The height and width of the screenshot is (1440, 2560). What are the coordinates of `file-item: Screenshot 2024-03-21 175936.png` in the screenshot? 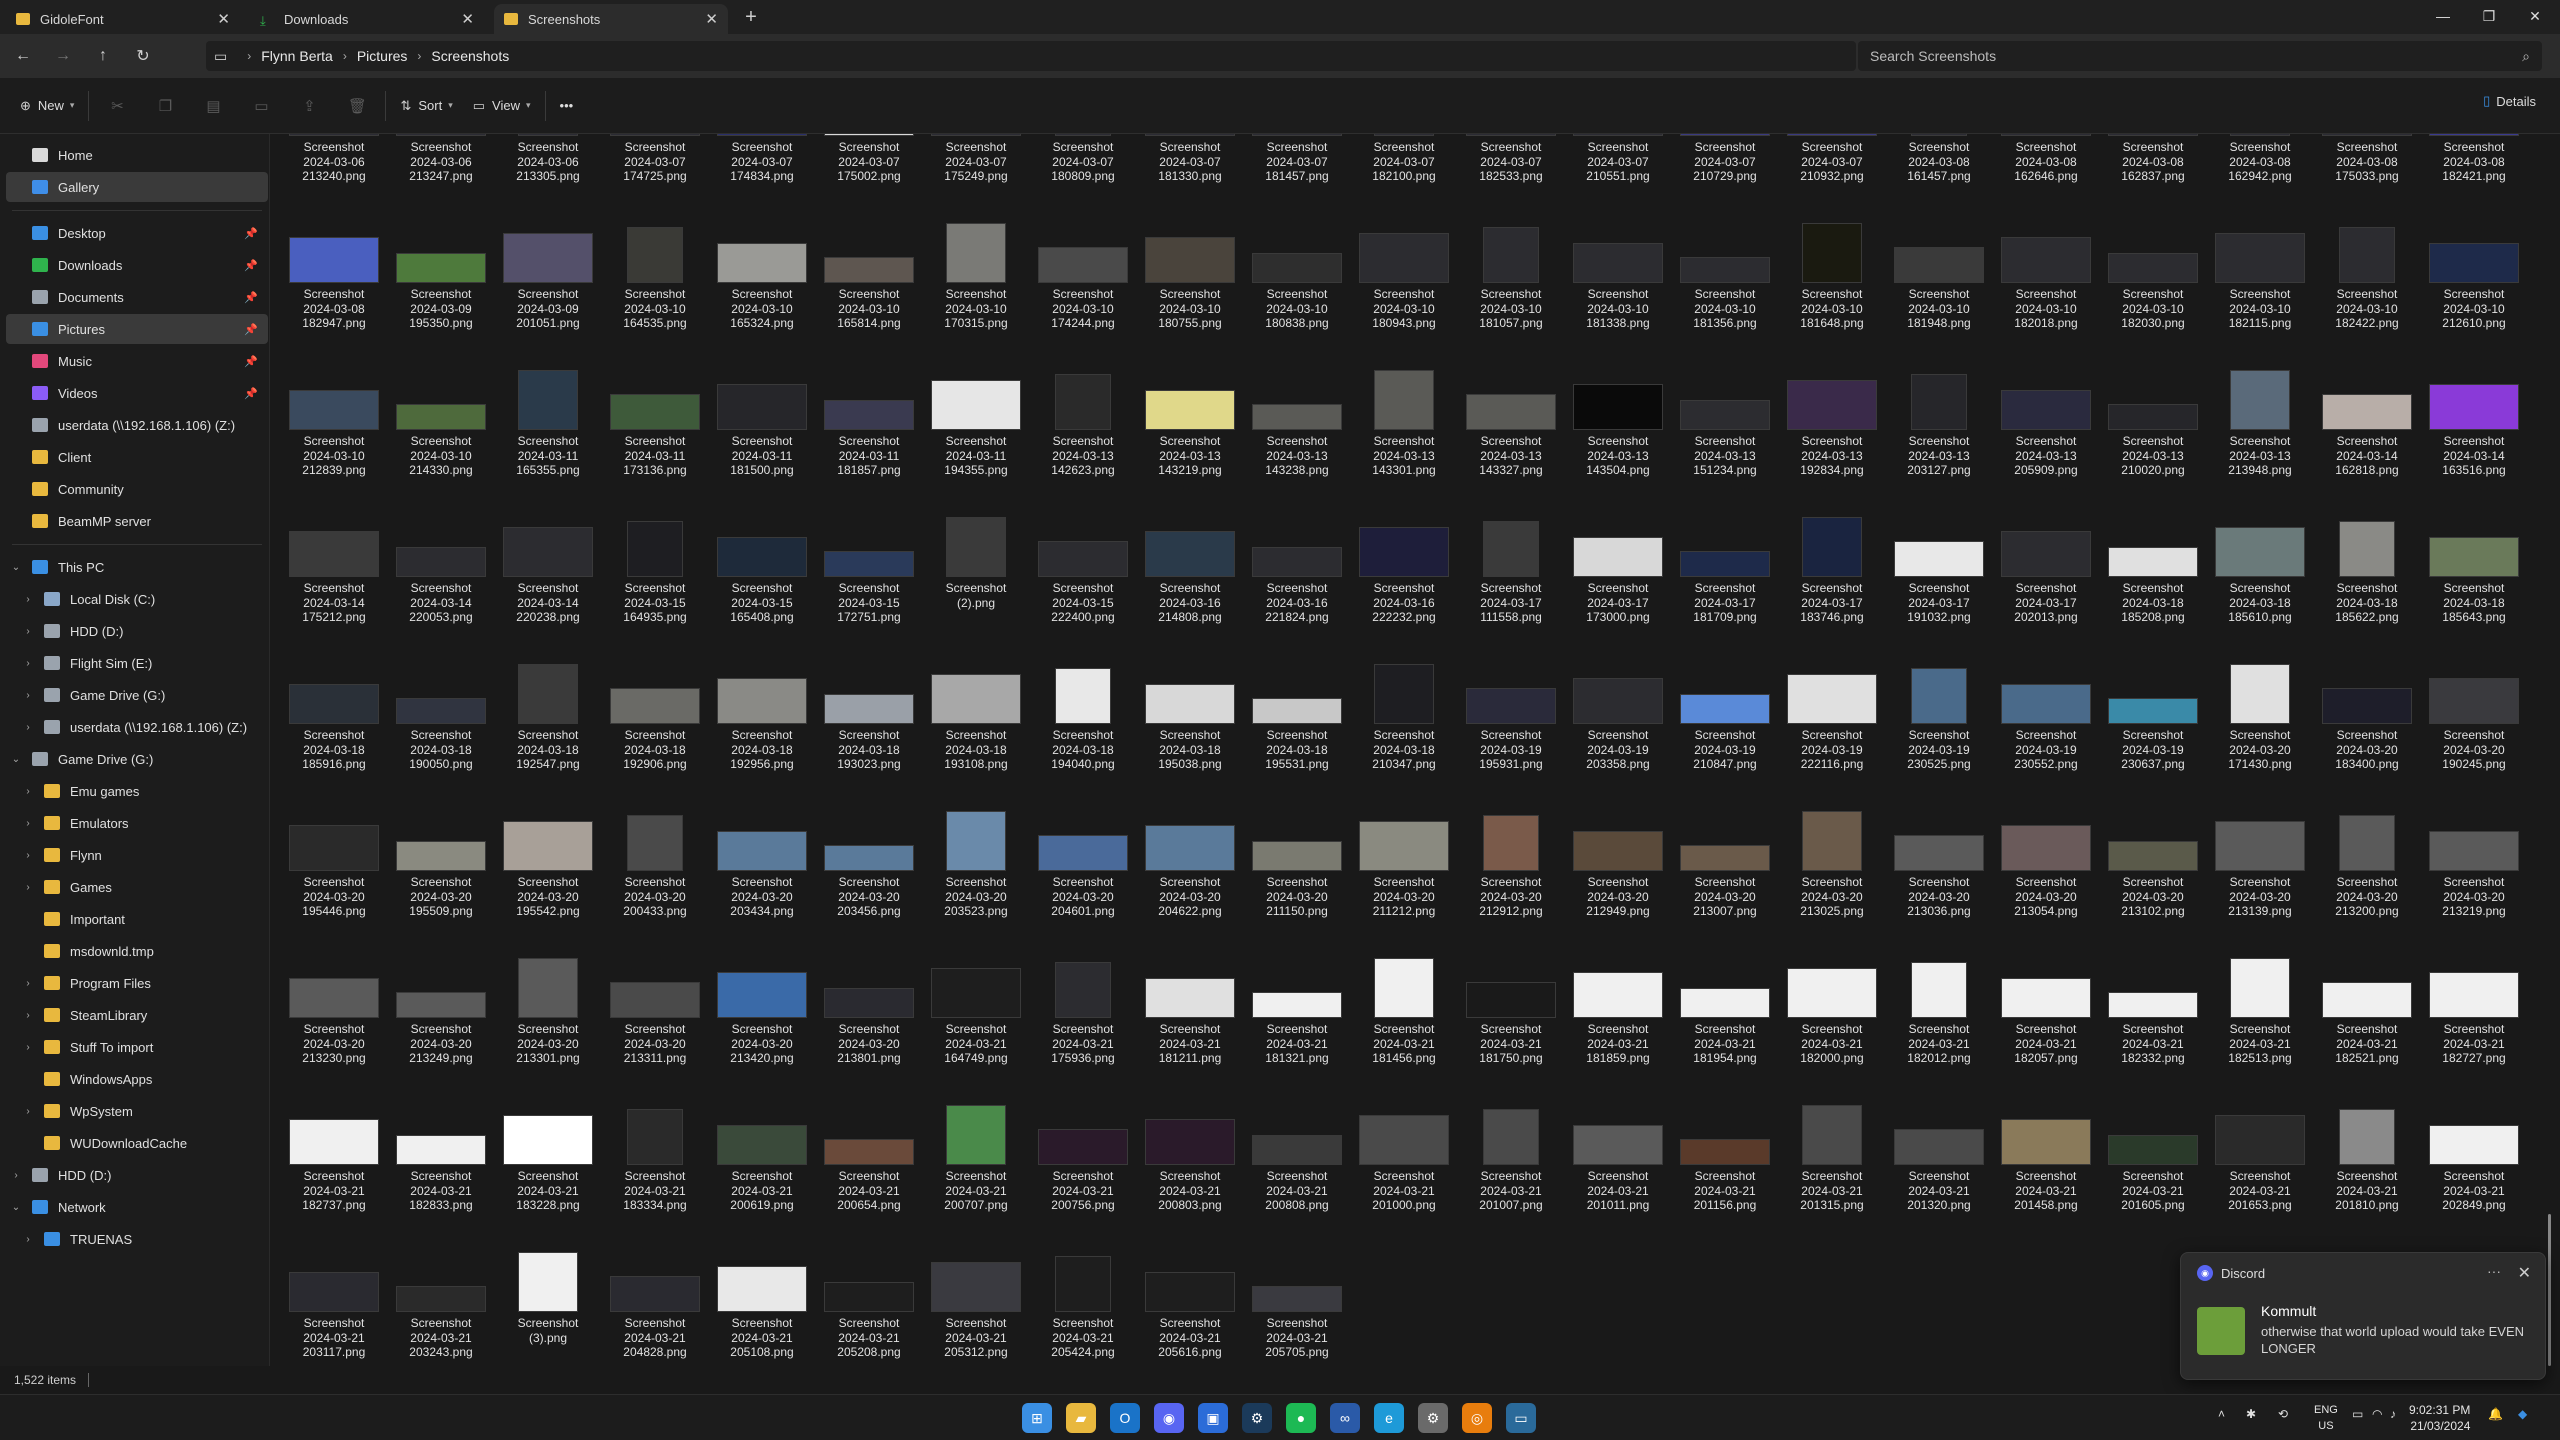 It's located at (1083, 1001).